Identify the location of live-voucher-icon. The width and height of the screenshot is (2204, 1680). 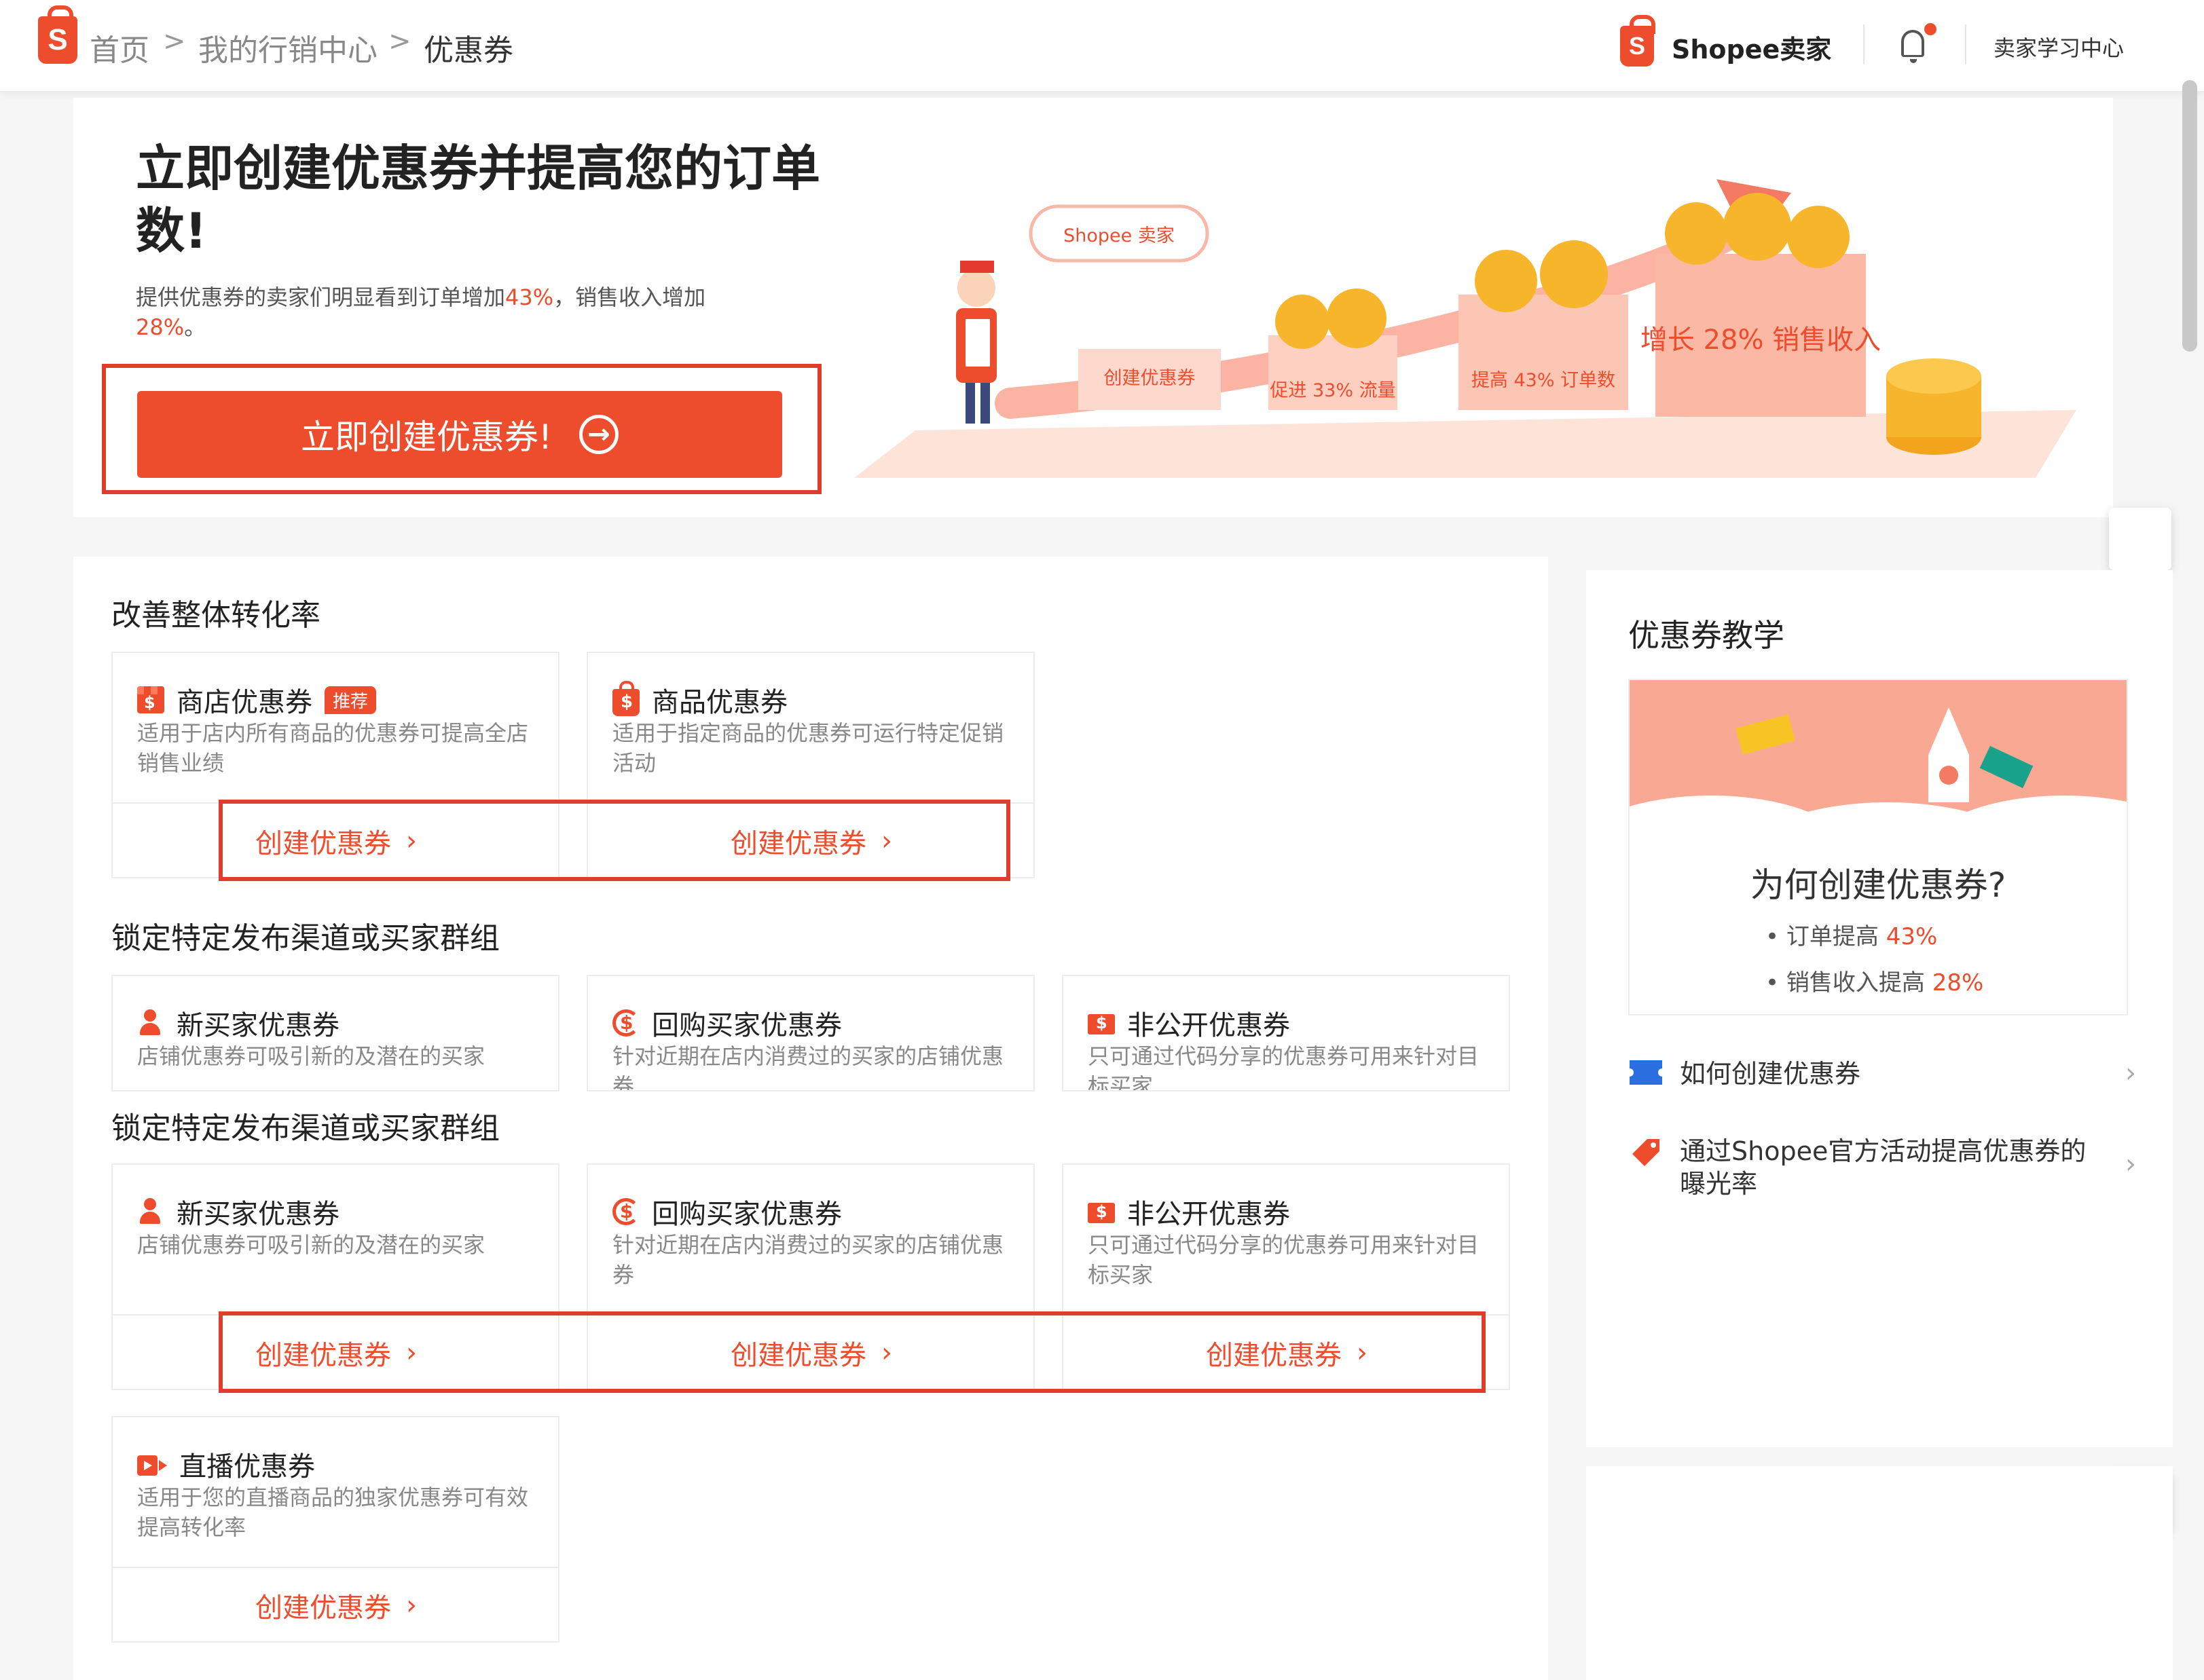
(152, 1466).